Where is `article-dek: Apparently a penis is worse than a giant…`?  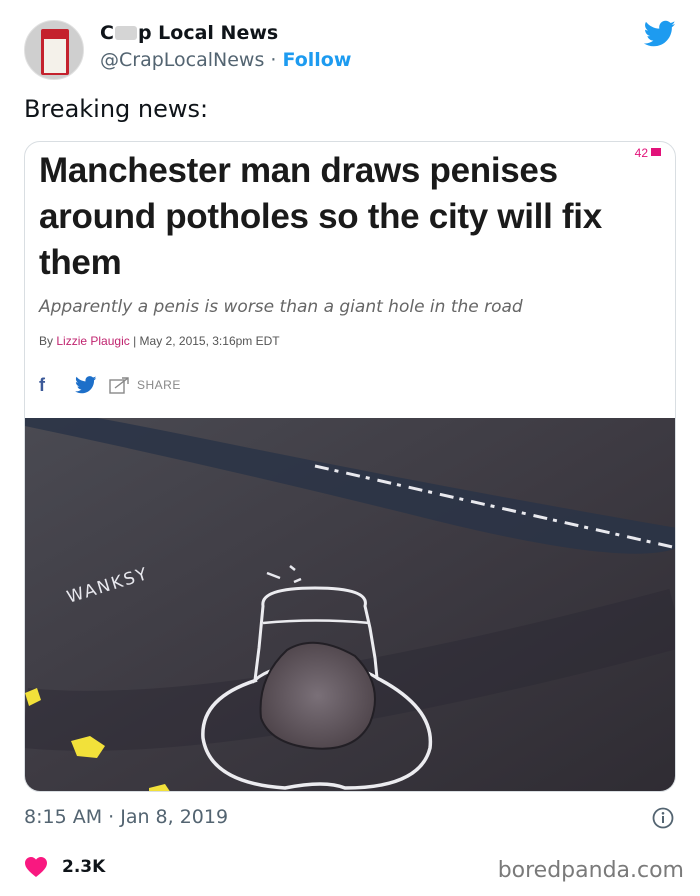
article-dek: Apparently a penis is worse than a giant… is located at coordinates (281, 307).